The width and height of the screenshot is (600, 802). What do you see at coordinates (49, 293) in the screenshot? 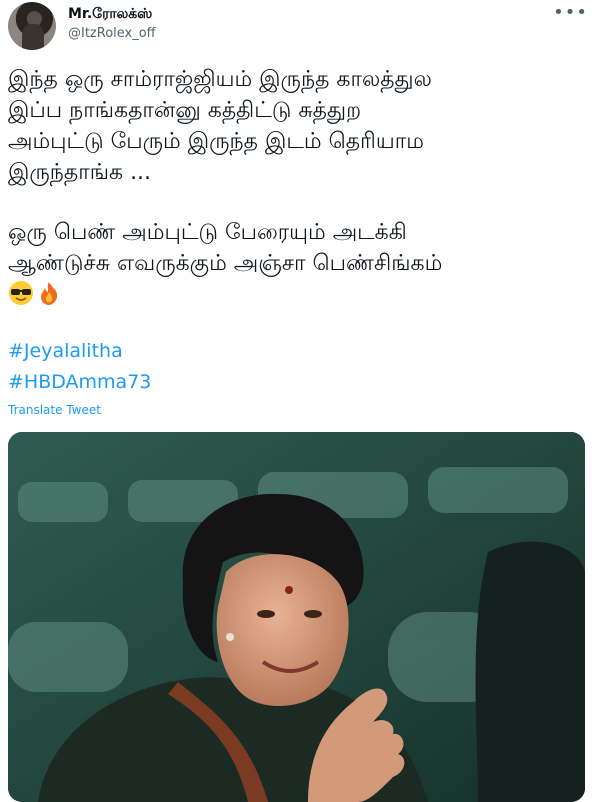
I see `fire-emoji-icon` at bounding box center [49, 293].